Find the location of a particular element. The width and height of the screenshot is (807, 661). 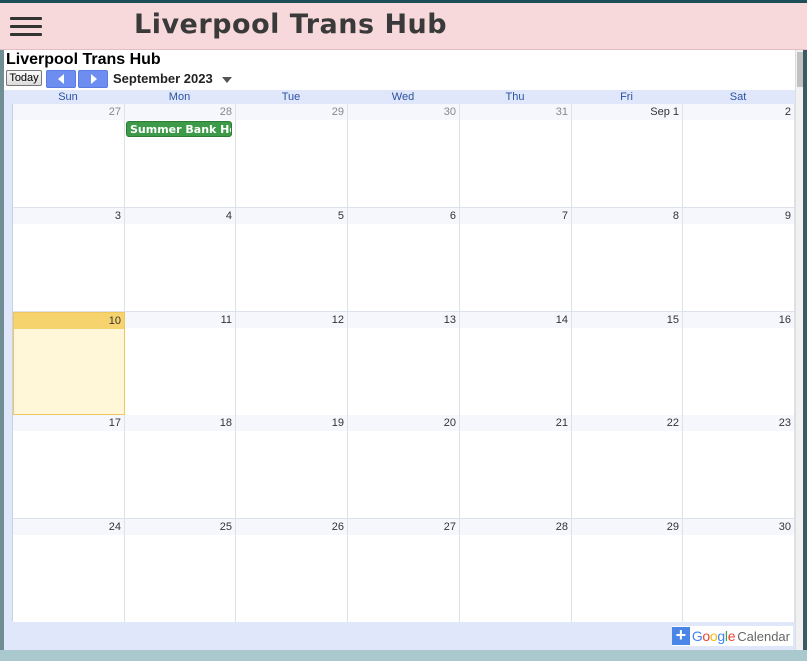

google-letter: g is located at coordinates (721, 636).